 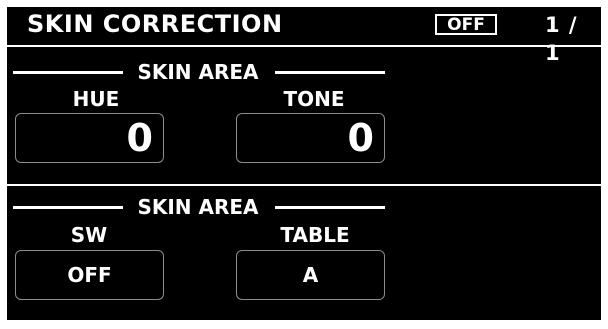 I want to click on menu-title: SKIN CORRECTION, so click(x=155, y=24).